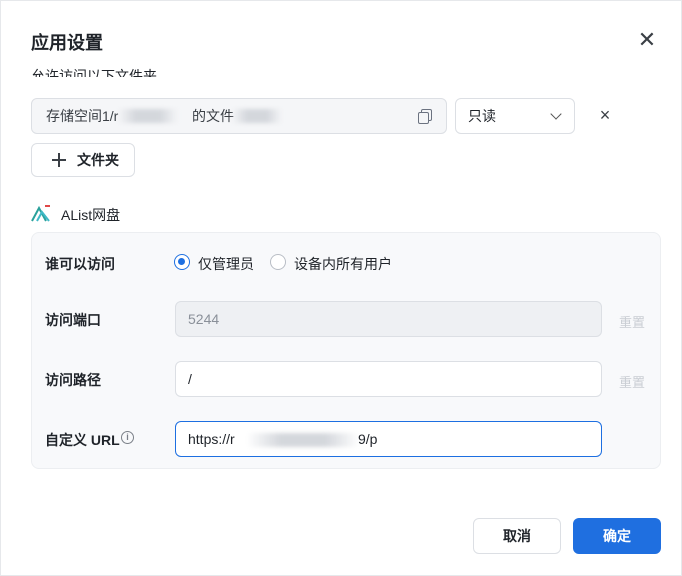  What do you see at coordinates (94, 72) in the screenshot?
I see `folder-section-label: 允许访问以下文件夹` at bounding box center [94, 72].